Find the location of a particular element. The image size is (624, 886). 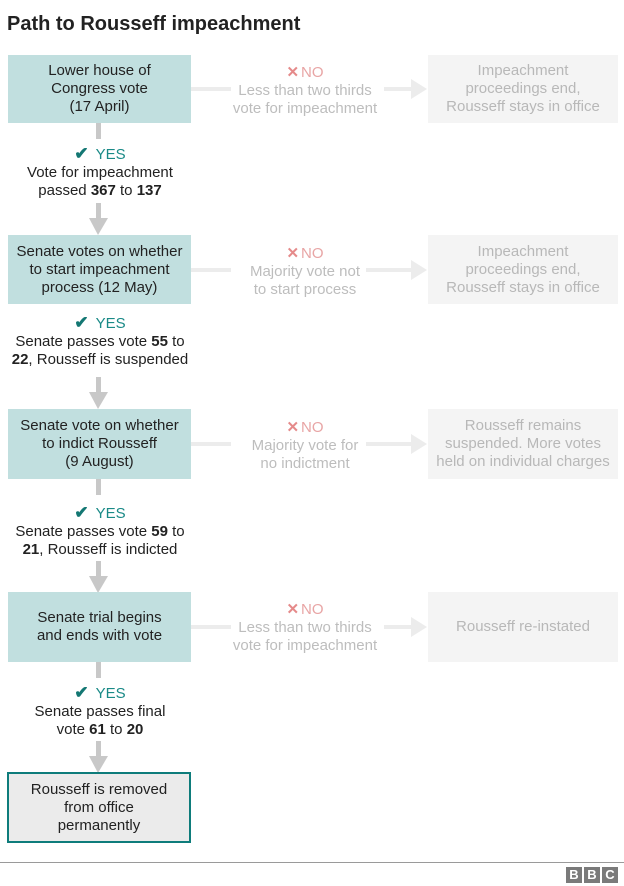

votes-for: 55 is located at coordinates (159, 341).